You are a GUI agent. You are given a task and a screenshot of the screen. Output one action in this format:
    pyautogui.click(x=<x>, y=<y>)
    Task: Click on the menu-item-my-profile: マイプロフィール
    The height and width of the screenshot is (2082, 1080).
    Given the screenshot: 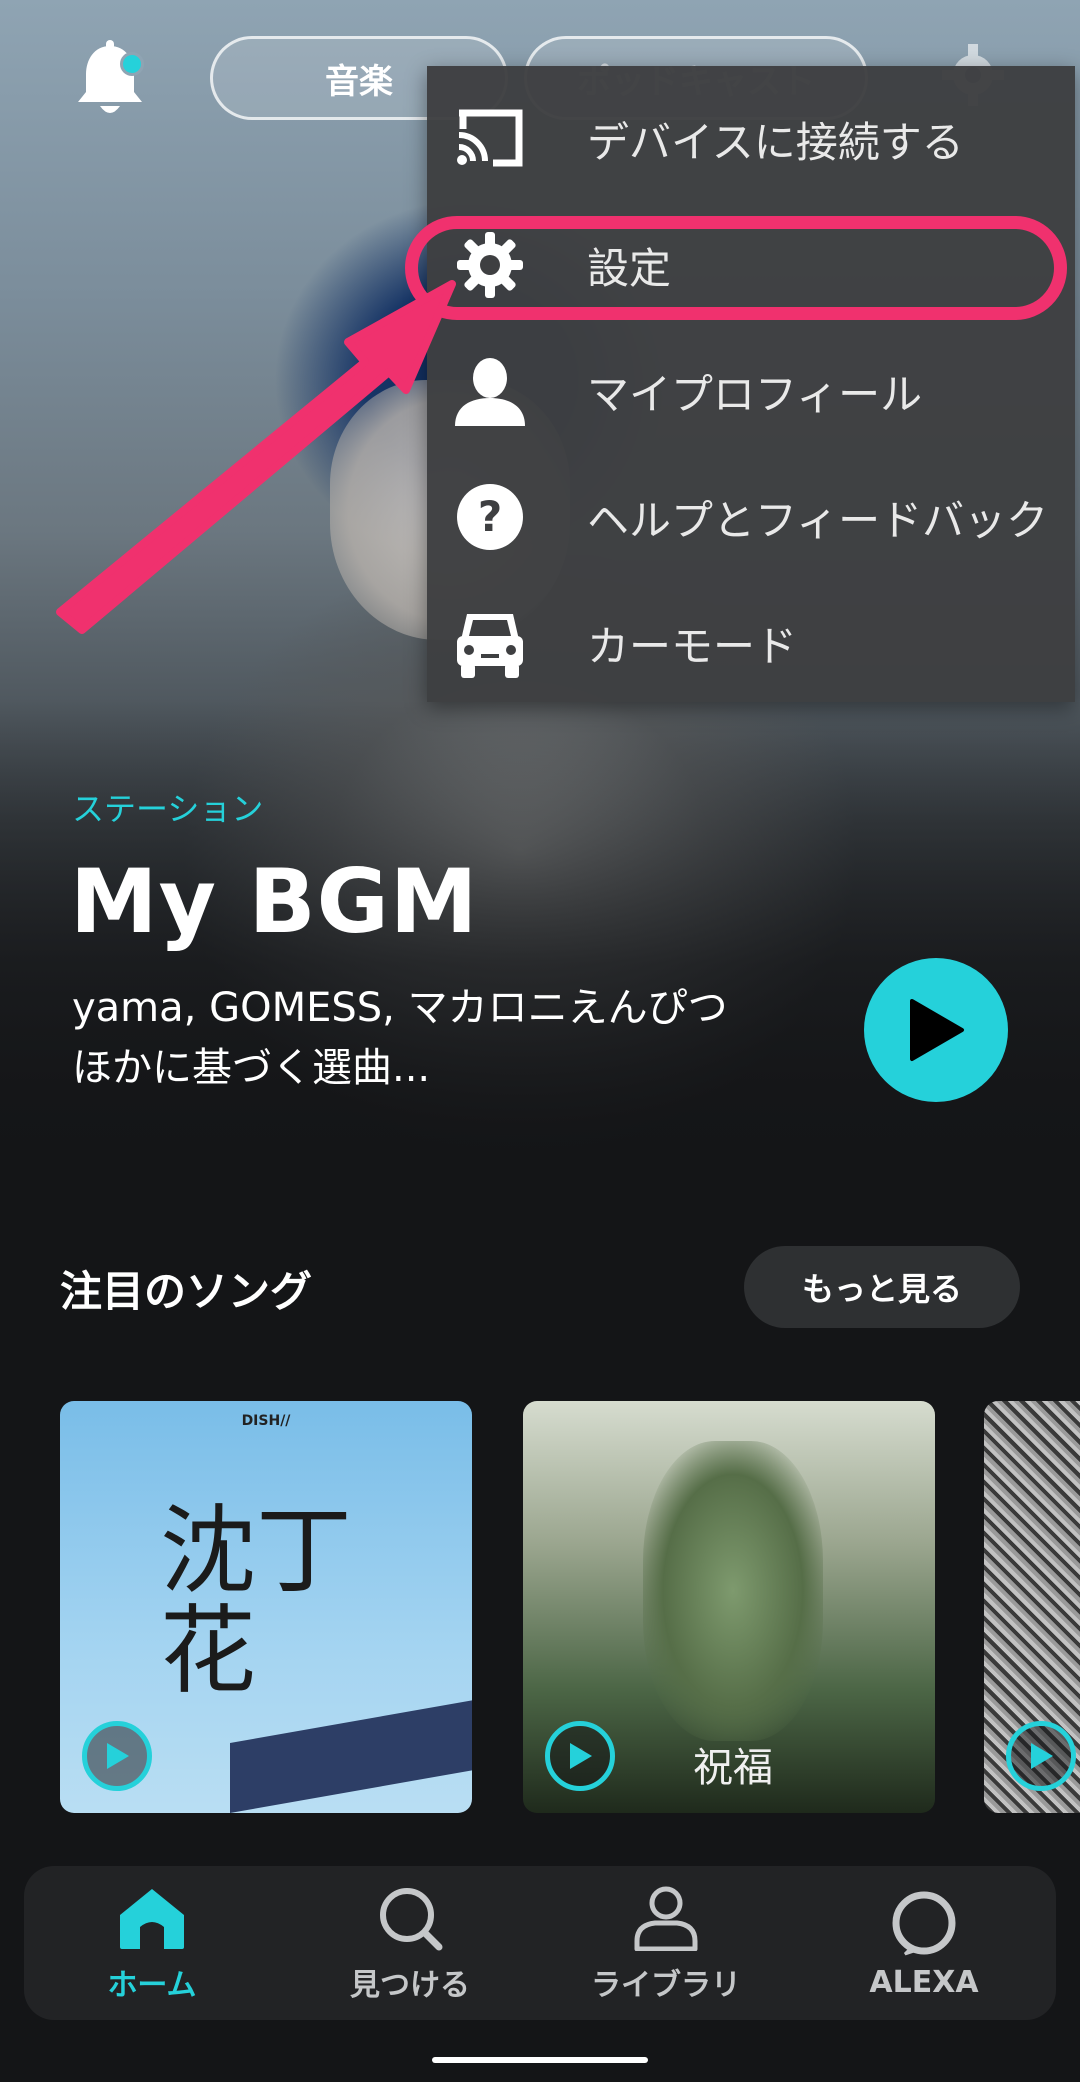 What is the action you would take?
    pyautogui.click(x=751, y=391)
    